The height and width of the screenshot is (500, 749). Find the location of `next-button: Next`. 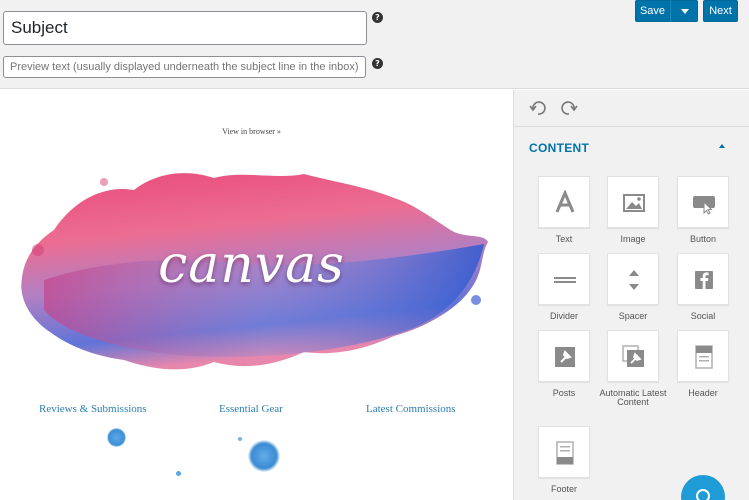

next-button: Next is located at coordinates (720, 11).